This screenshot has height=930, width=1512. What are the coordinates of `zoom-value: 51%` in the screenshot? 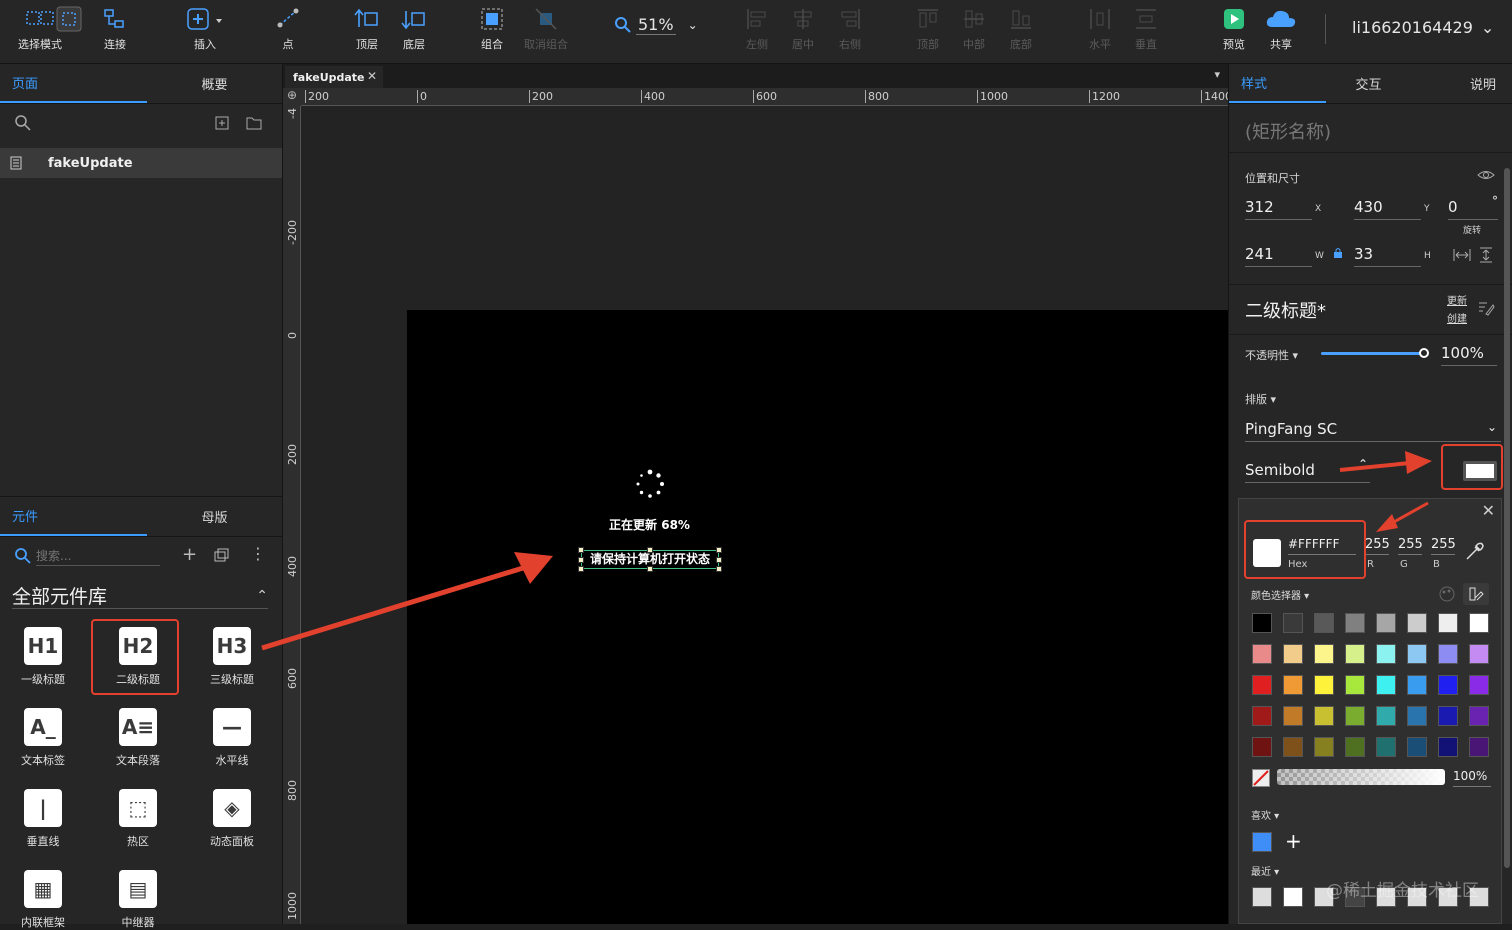 It's located at (656, 25).